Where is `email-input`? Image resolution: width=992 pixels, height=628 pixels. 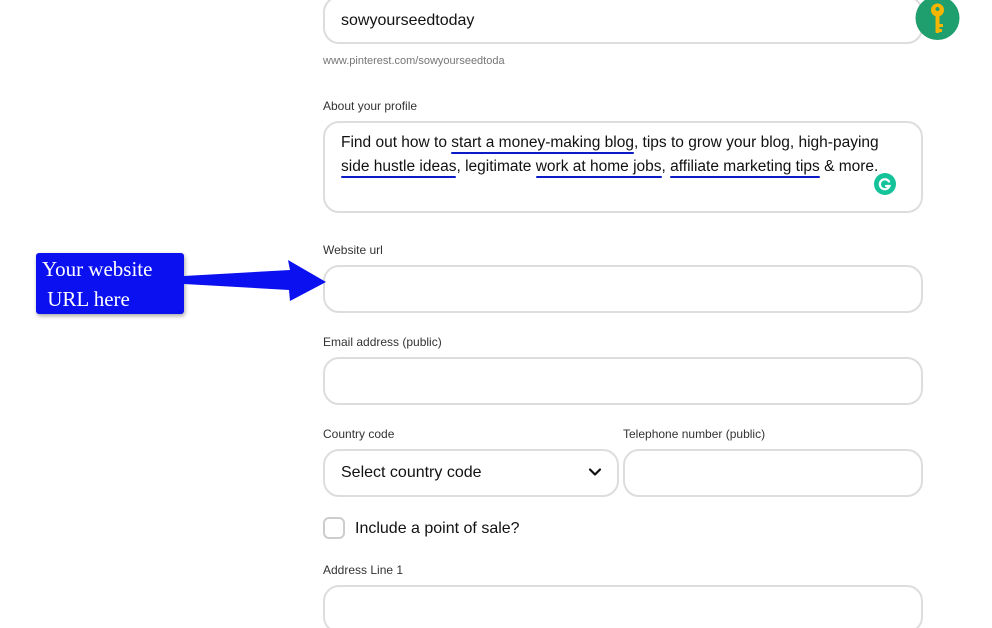
email-input is located at coordinates (621, 381).